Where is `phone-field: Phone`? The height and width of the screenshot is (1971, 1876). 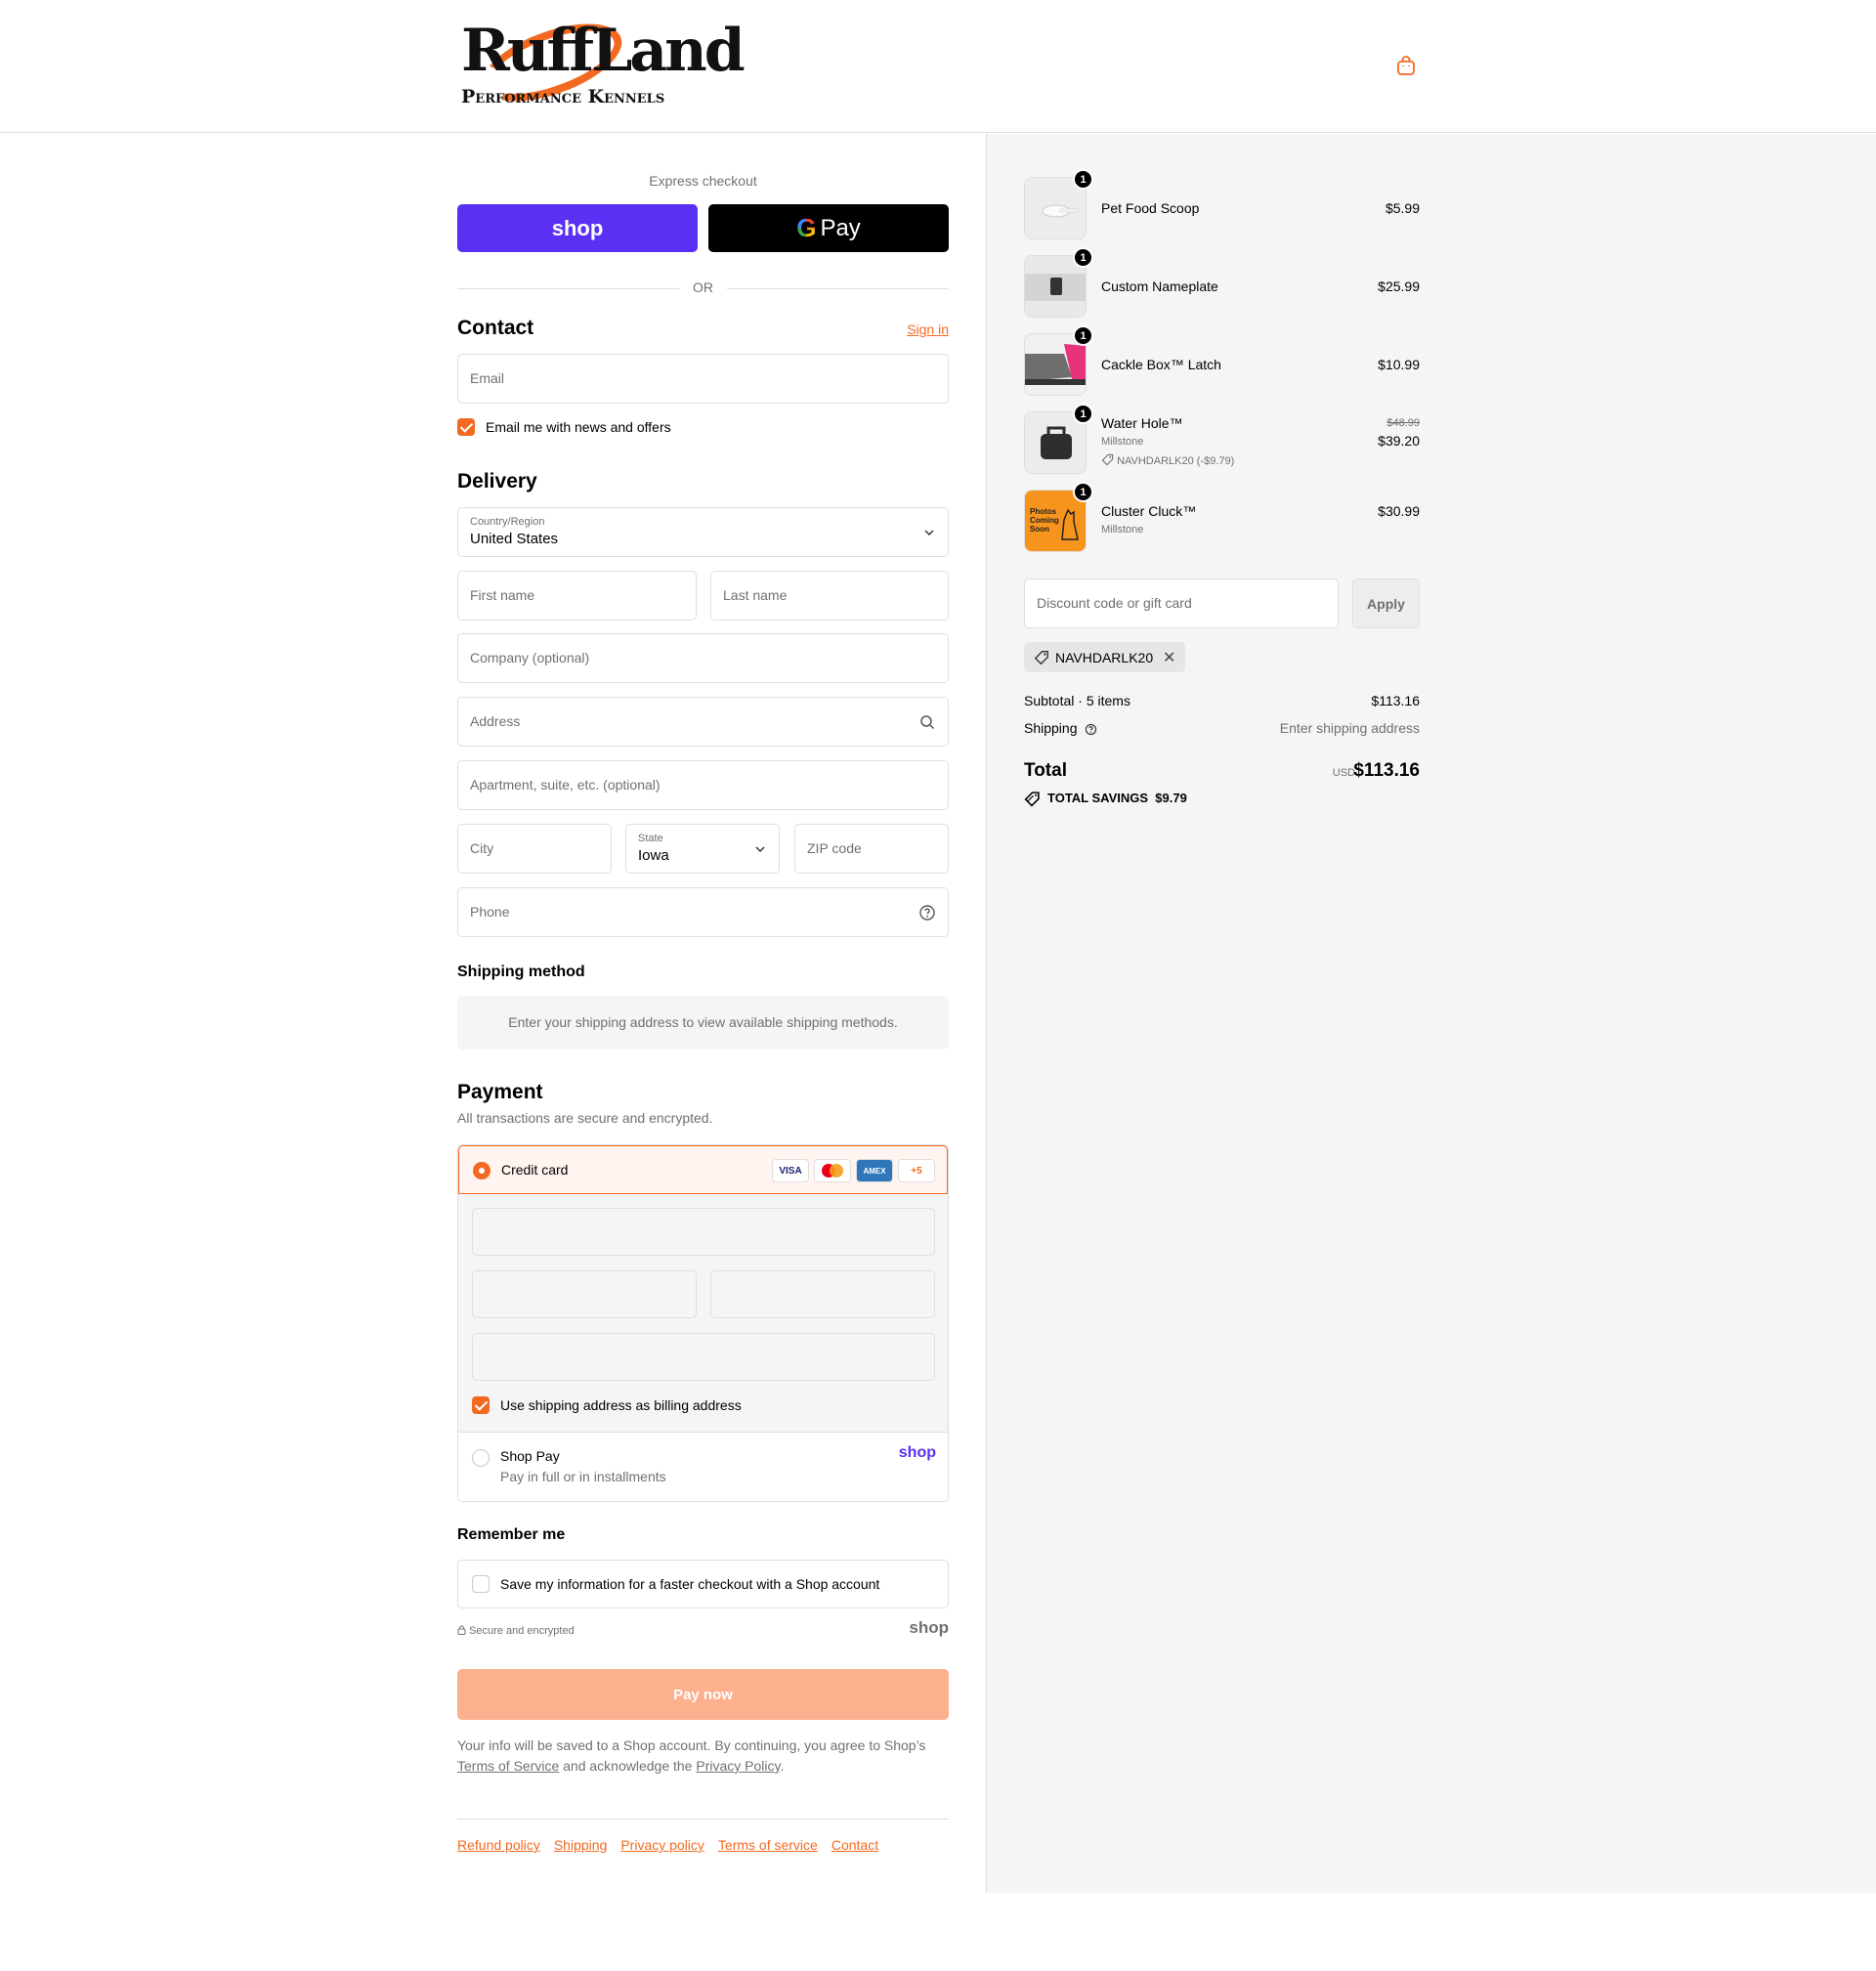
phone-field: Phone is located at coordinates (703, 912).